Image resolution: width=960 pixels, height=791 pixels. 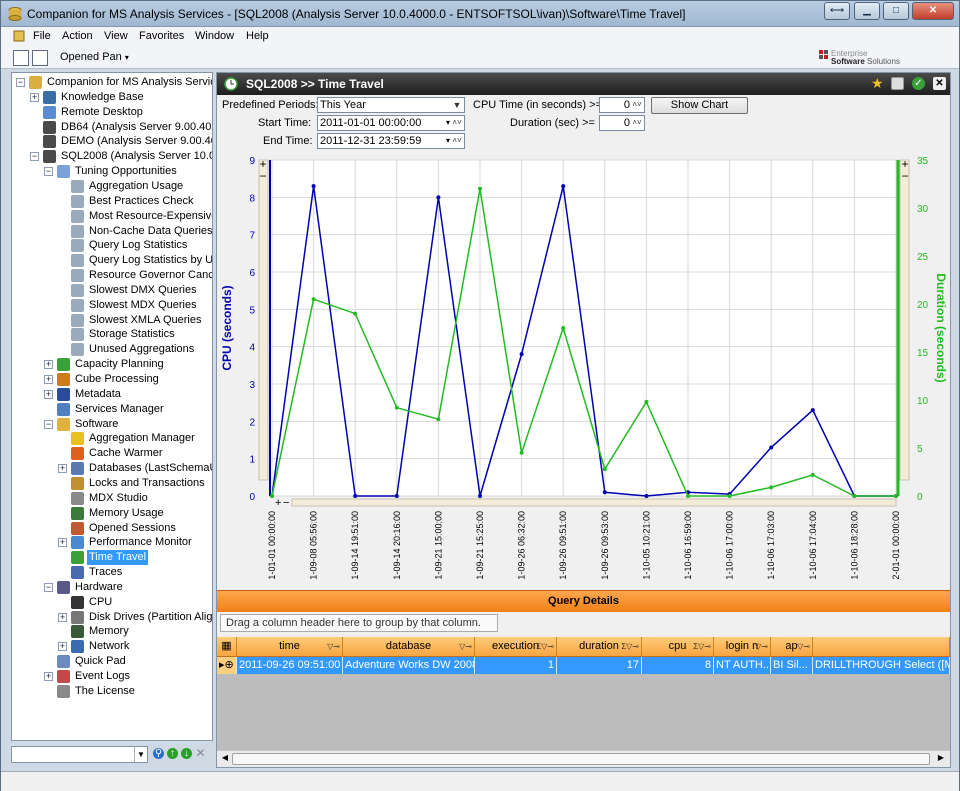 I want to click on column-header: cpu Σ▽⊸, so click(x=678, y=647).